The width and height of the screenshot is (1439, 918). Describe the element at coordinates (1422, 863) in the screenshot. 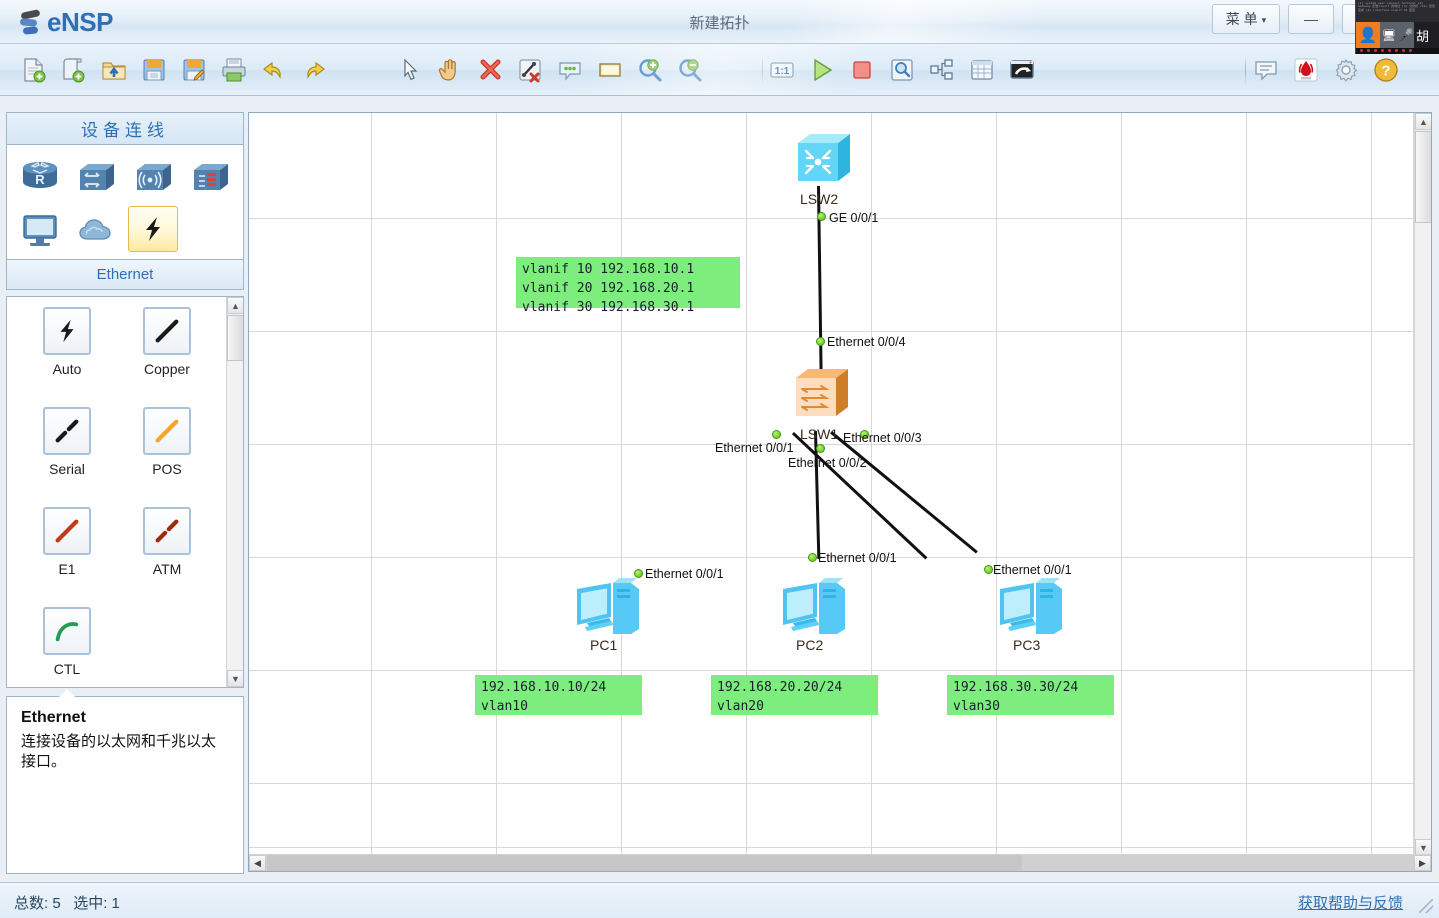

I see `scroll-right-icon: ▶` at that location.